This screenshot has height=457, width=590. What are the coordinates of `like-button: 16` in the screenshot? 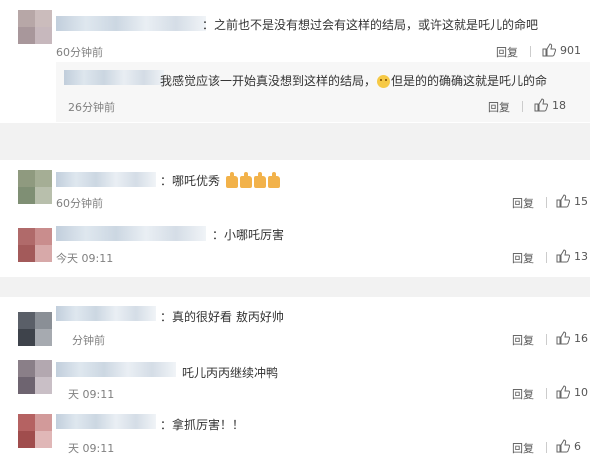 It's located at (572, 338).